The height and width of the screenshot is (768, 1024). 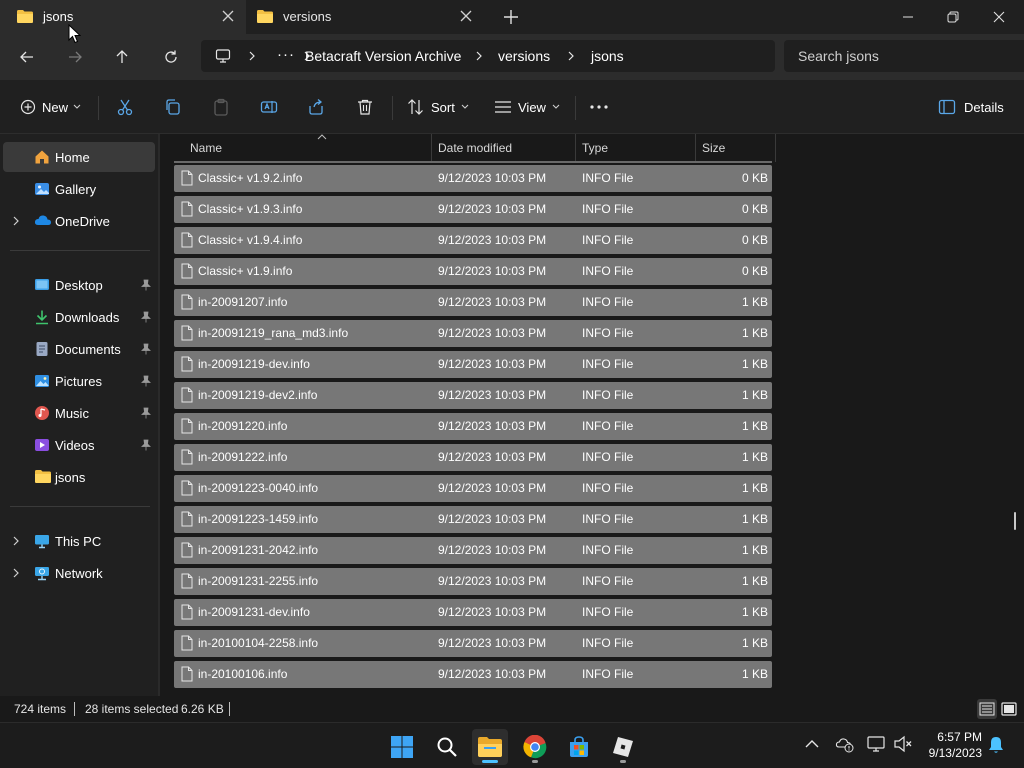 I want to click on clock: 6:57 PM 9/13/2023, so click(x=955, y=745).